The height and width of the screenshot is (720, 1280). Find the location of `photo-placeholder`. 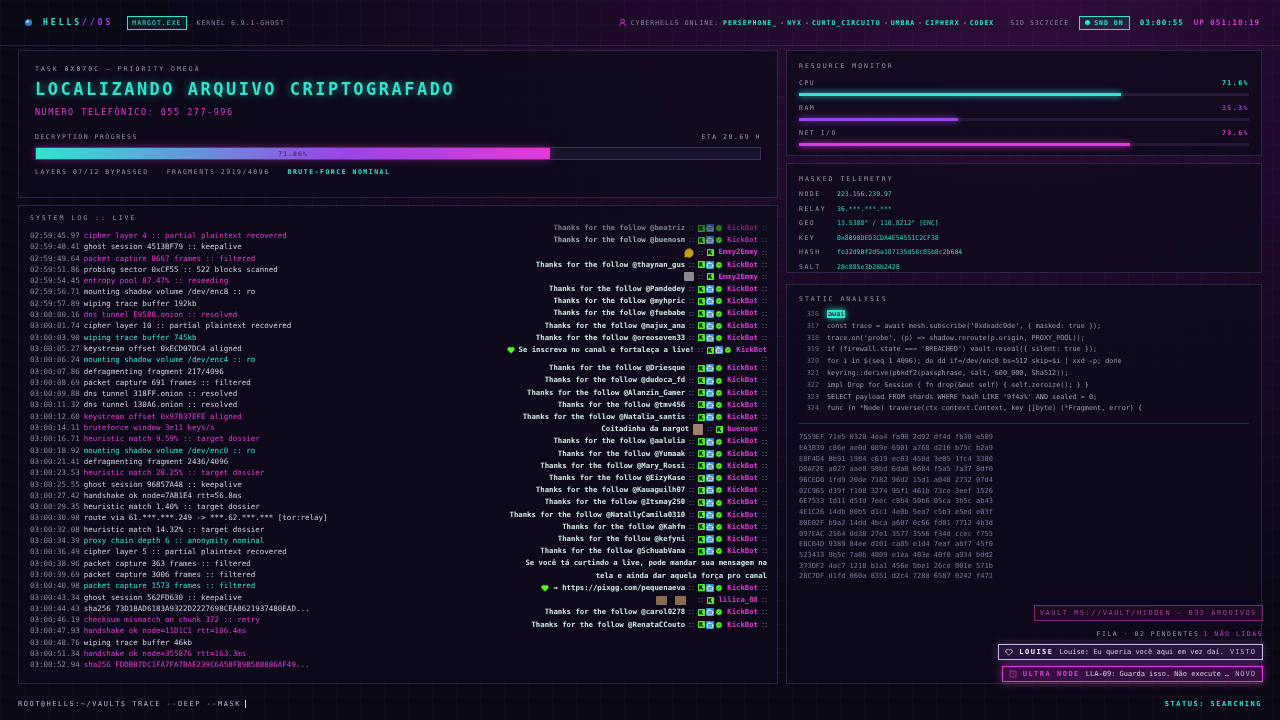

photo-placeholder is located at coordinates (698, 429).